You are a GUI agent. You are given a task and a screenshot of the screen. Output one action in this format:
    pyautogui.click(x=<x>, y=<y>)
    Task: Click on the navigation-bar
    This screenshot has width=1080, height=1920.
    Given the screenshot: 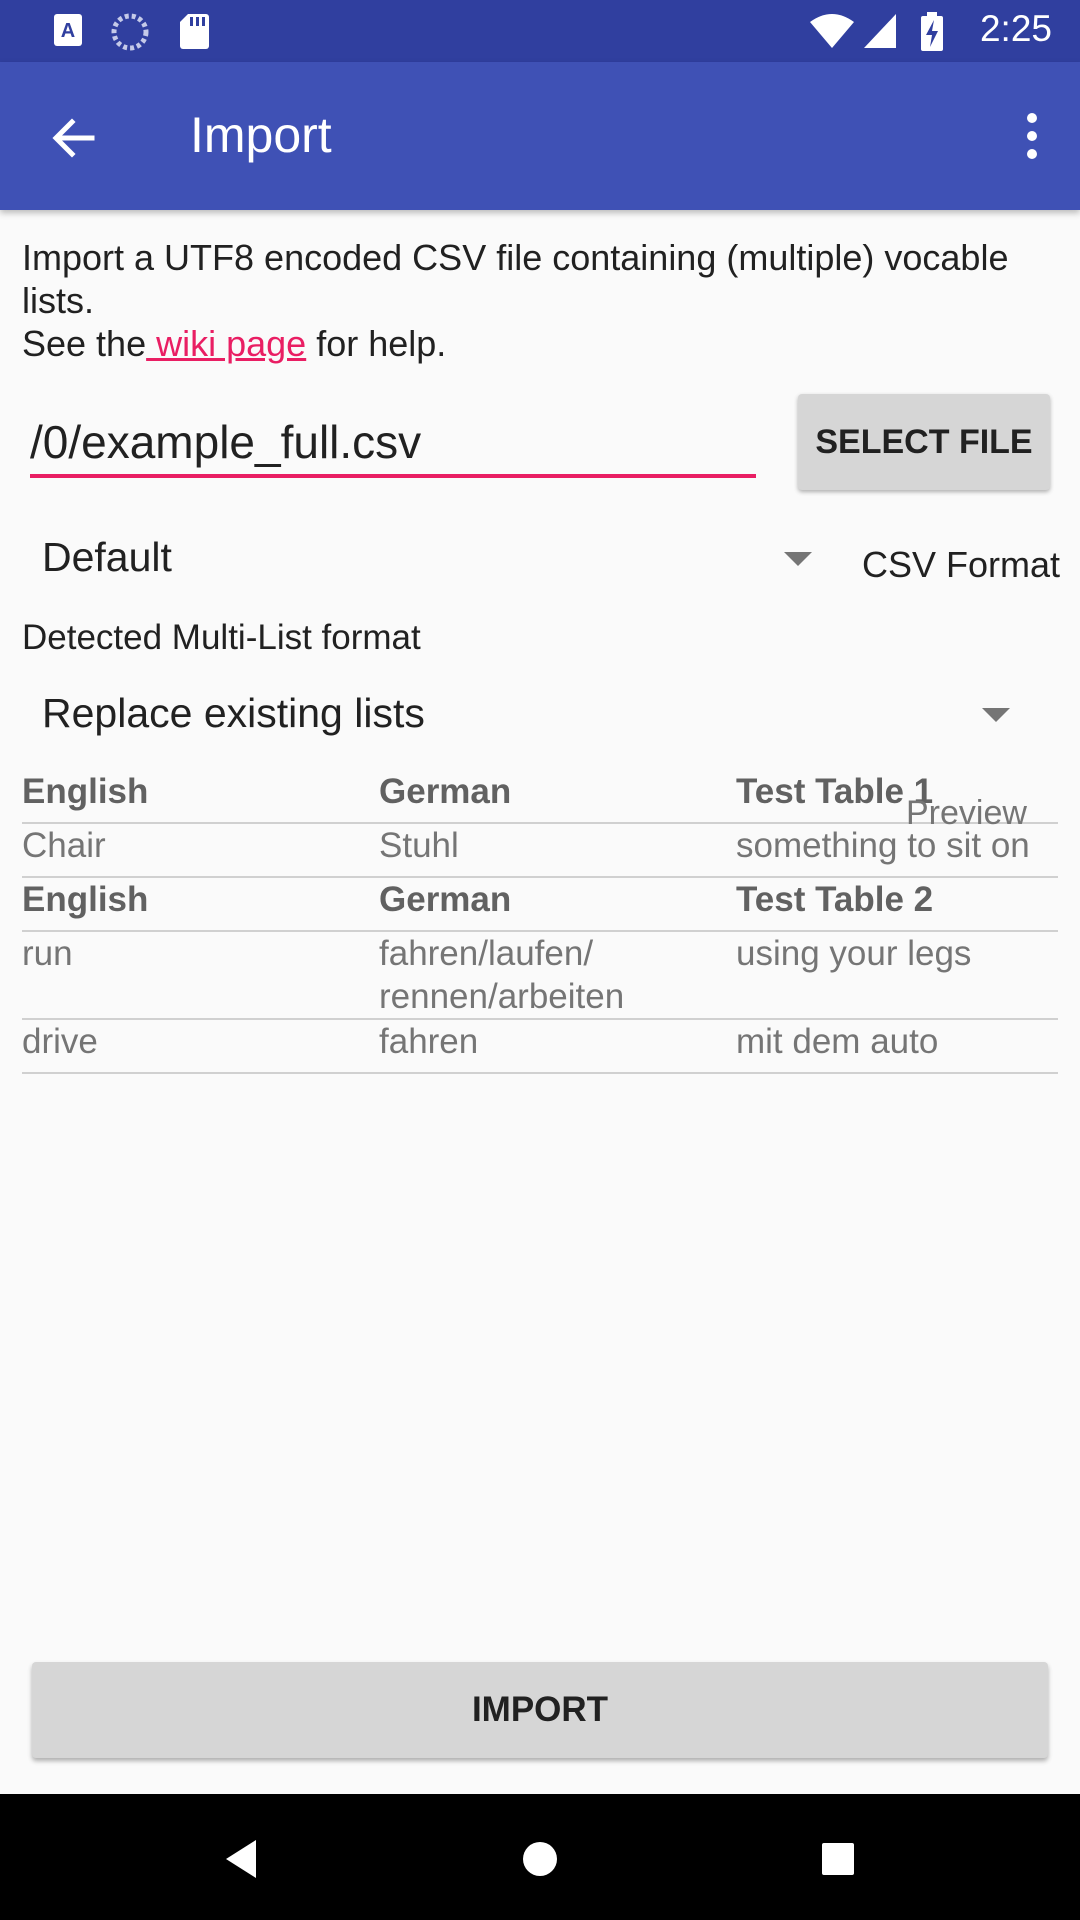 What is the action you would take?
    pyautogui.click(x=540, y=1857)
    